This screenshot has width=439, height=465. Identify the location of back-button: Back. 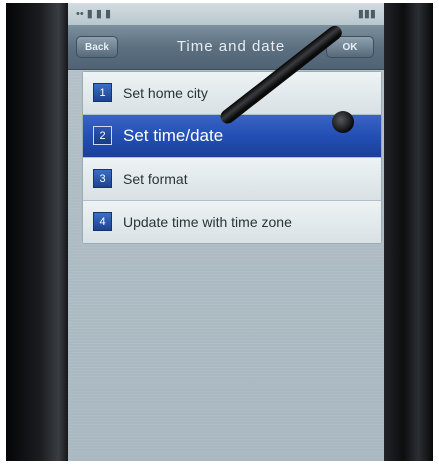
(97, 47).